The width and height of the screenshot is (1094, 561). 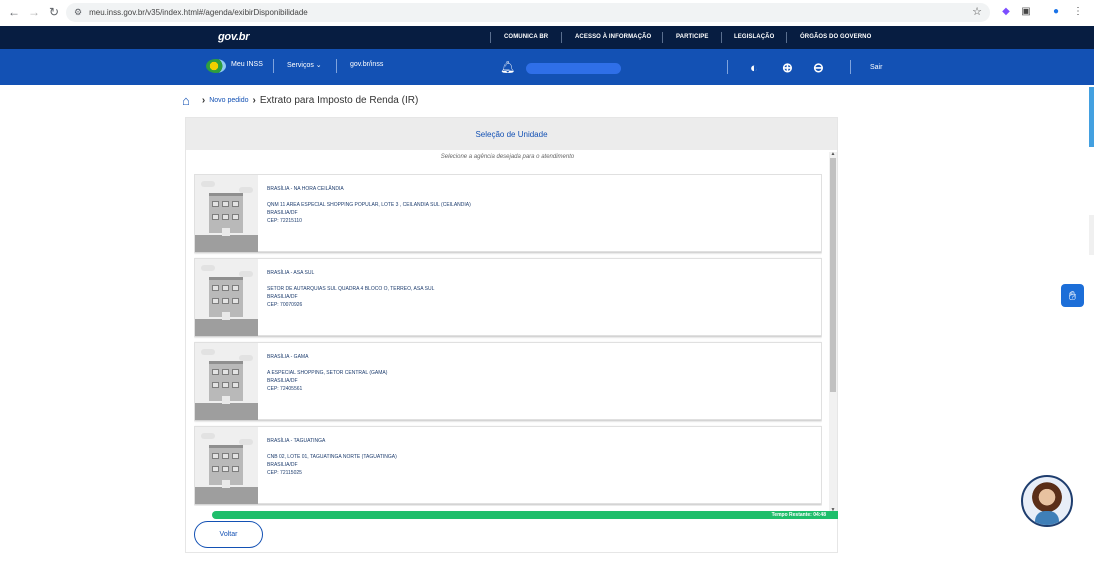 I want to click on vlibras-sign-language-icon: ✋︎, so click(x=1072, y=295).